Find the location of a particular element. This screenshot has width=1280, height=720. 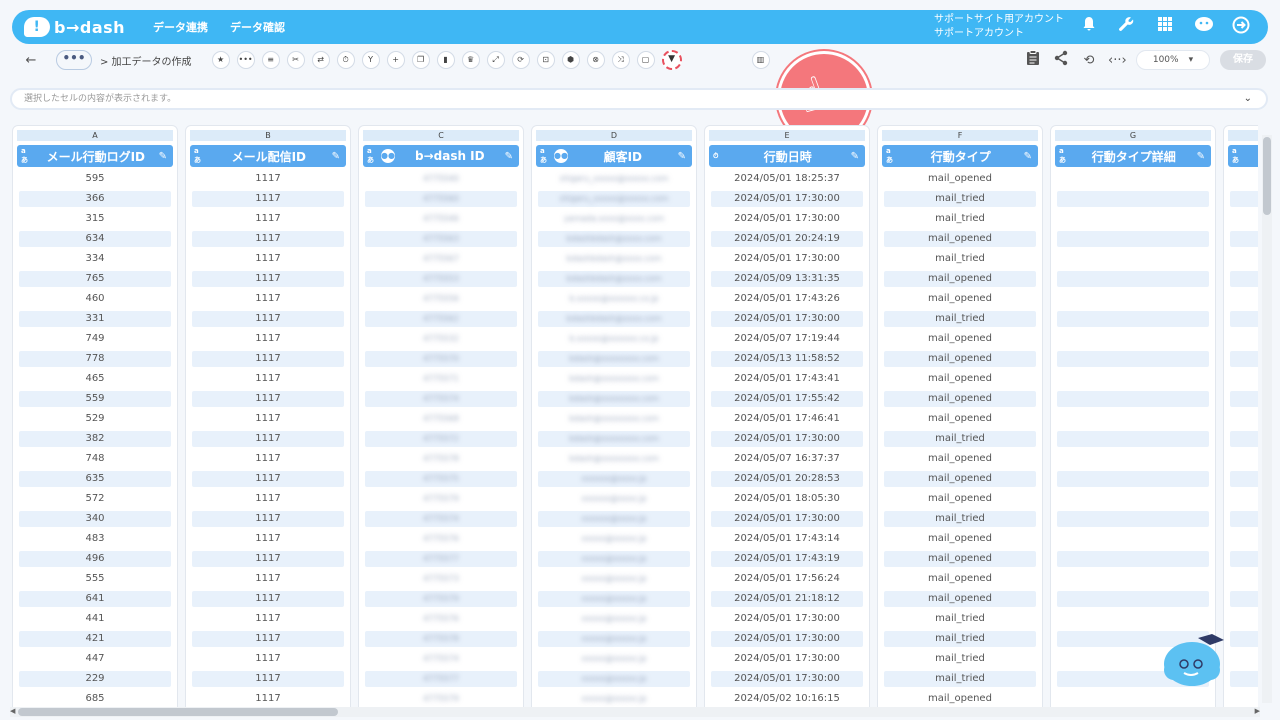

table-cell: 2024/05/07 16:37:37 is located at coordinates (787, 459).